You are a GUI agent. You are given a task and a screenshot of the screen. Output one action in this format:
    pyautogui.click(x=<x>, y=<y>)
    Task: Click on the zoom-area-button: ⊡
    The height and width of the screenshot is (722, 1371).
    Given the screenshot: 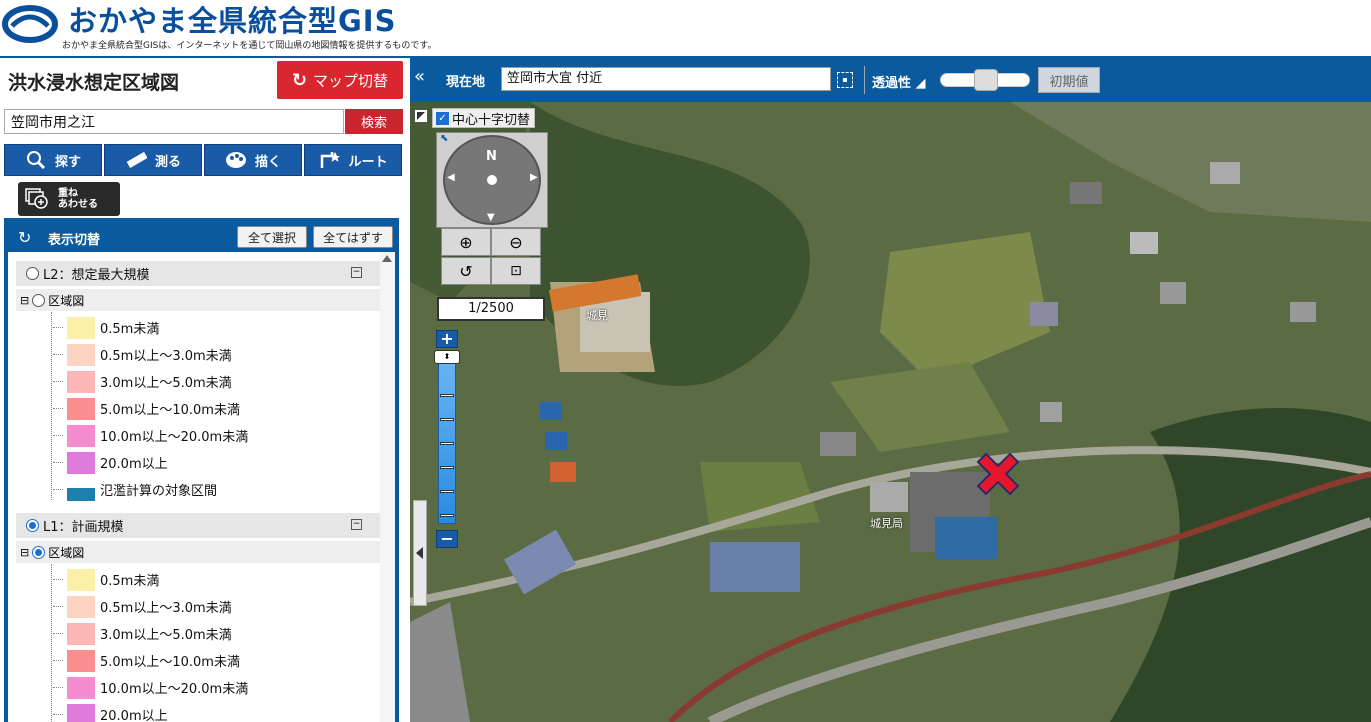 What is the action you would take?
    pyautogui.click(x=516, y=271)
    